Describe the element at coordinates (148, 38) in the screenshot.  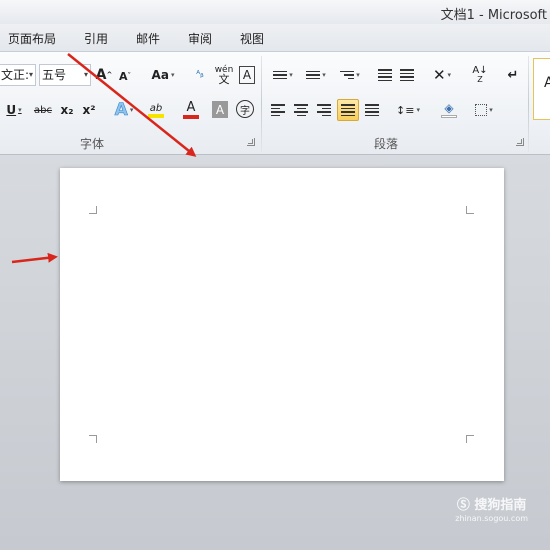
I see `tab-mailings: 邮件` at that location.